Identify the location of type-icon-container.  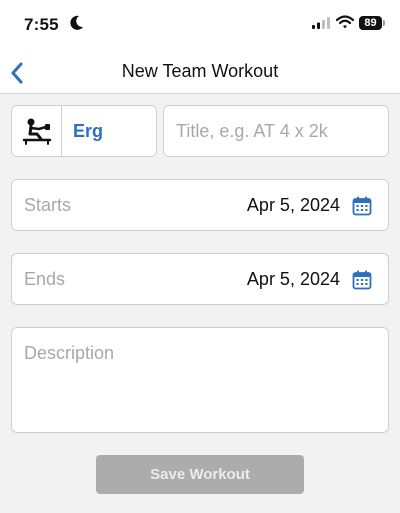
(37, 131).